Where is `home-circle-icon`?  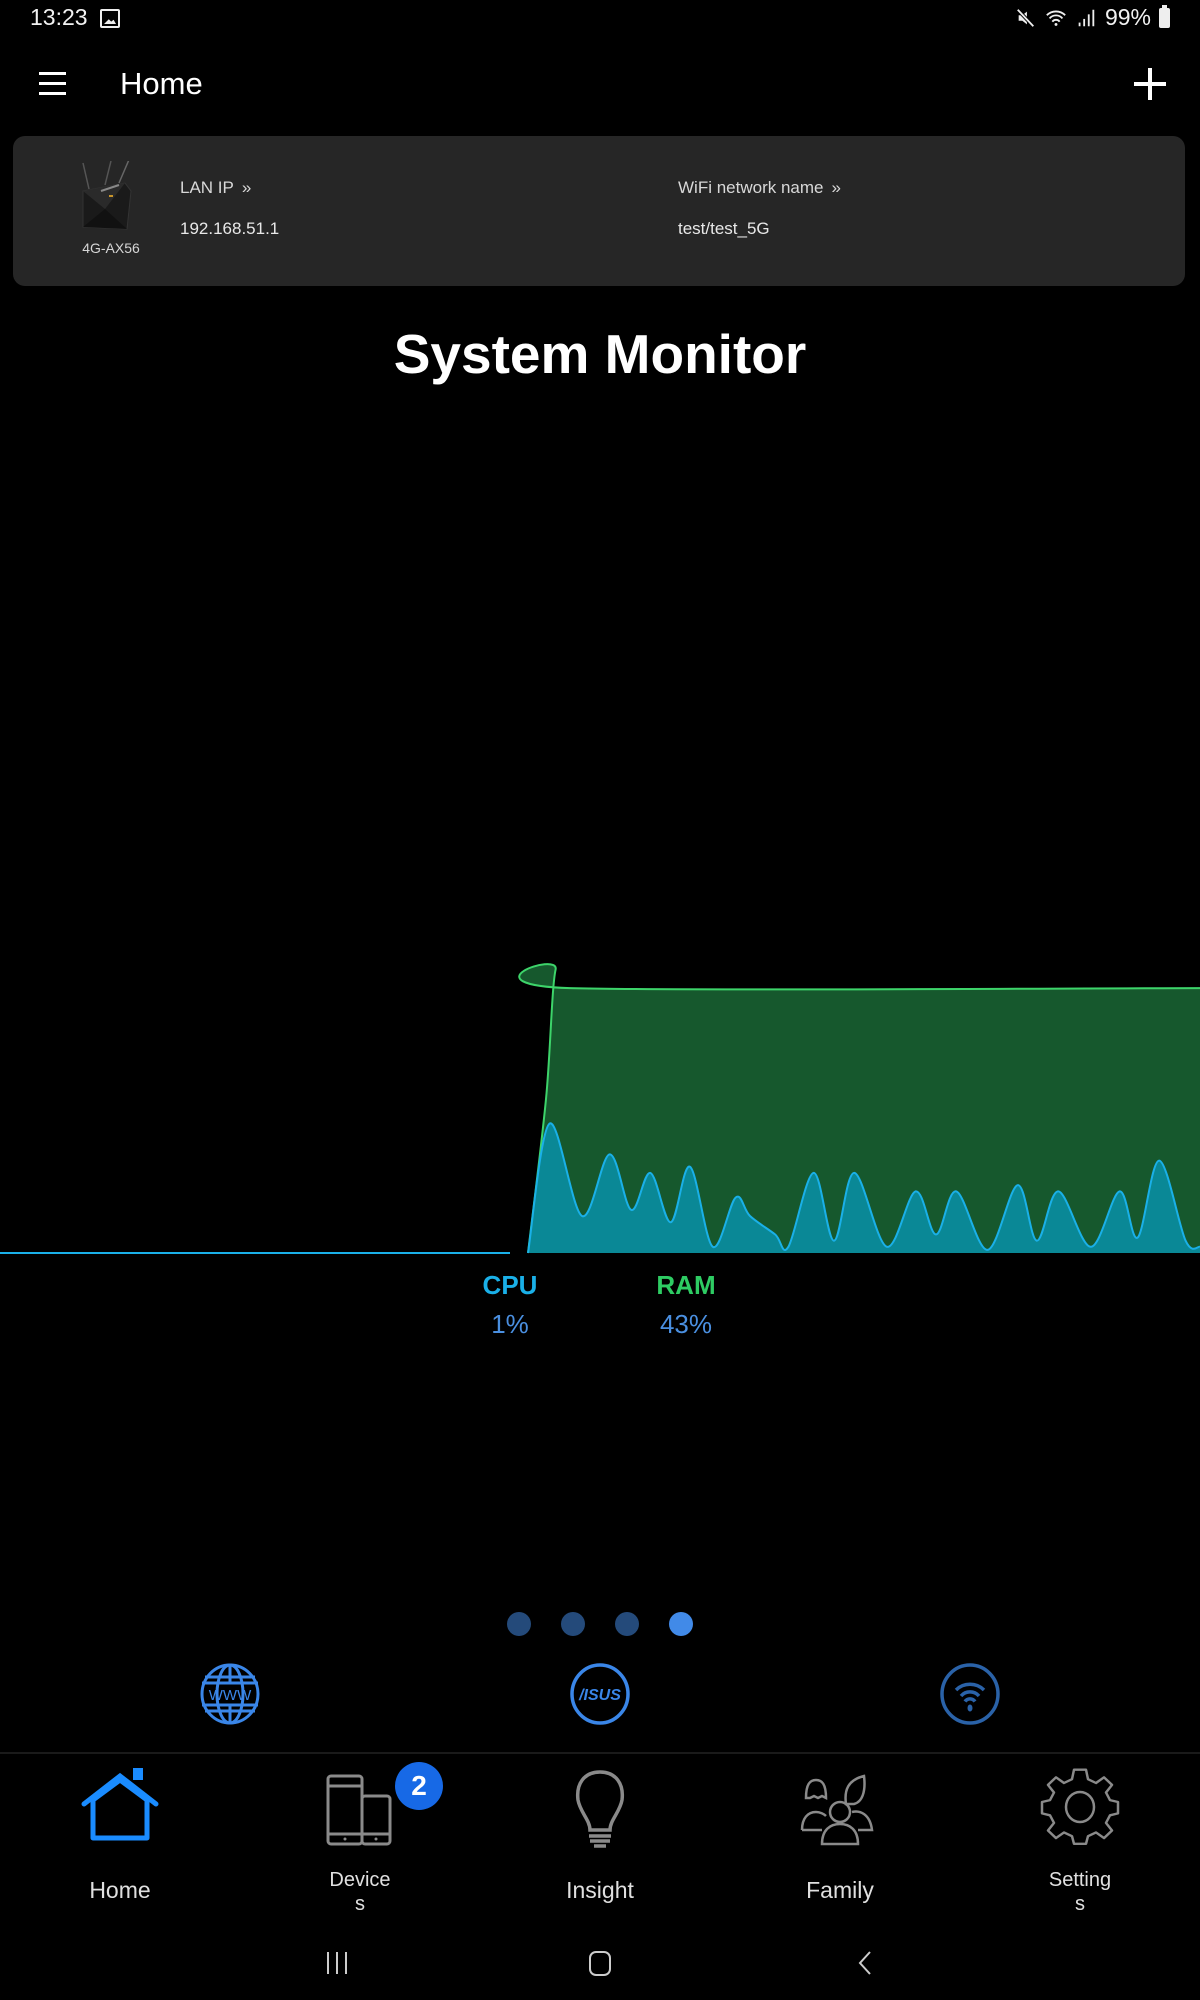
home-circle-icon is located at coordinates (600, 1963).